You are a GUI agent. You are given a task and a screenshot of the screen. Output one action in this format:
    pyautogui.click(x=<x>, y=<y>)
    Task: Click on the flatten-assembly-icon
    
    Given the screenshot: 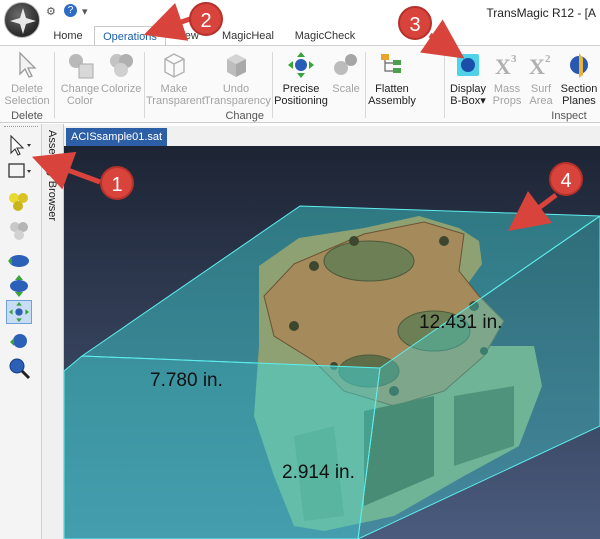 What is the action you would take?
    pyautogui.click(x=391, y=63)
    